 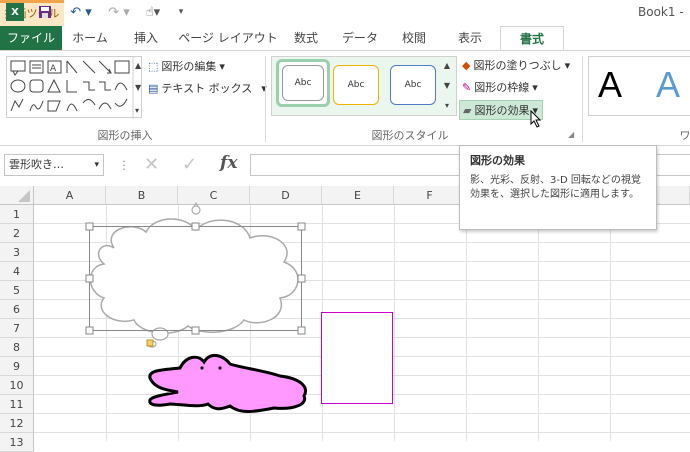 What do you see at coordinates (96, 165) in the screenshot?
I see `name-box-dropdown-icon: ▾` at bounding box center [96, 165].